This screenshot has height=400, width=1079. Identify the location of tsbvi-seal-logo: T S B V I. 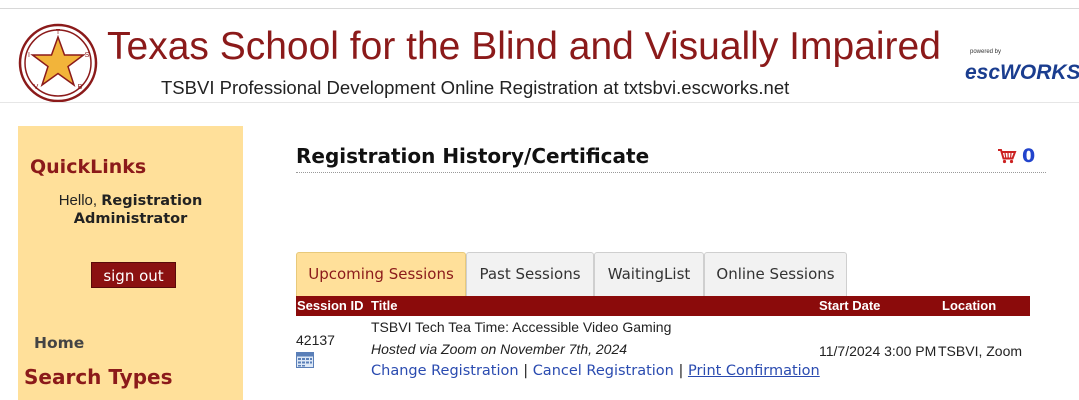
(58, 63).